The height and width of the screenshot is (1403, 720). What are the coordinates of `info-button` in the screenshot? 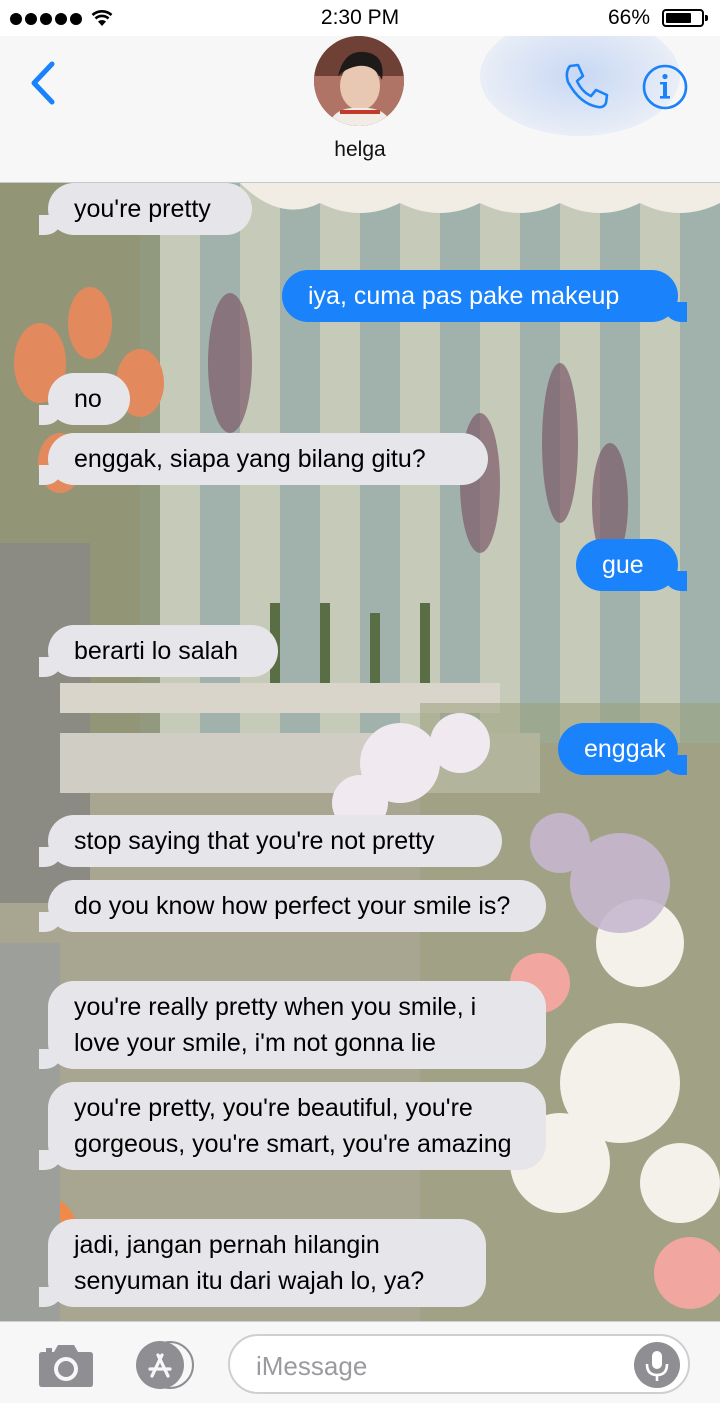 It's located at (665, 87).